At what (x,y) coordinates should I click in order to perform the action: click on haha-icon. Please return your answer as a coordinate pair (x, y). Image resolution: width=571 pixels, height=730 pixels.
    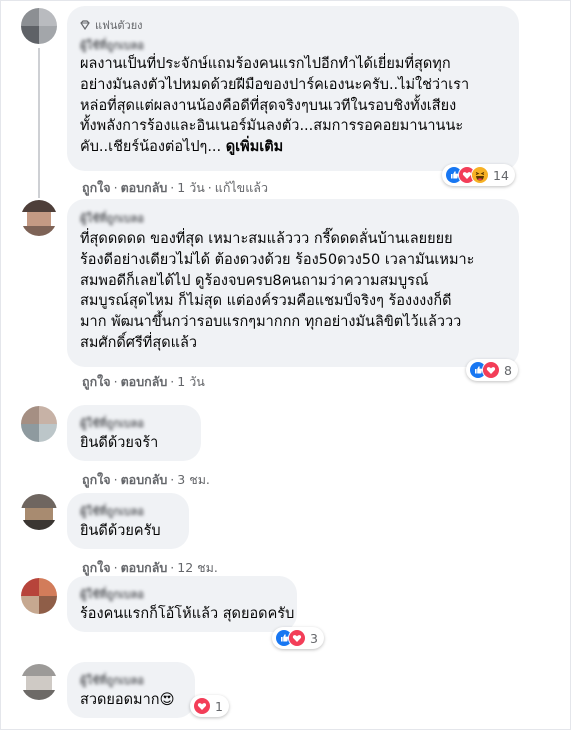
    Looking at the image, I should click on (480, 175).